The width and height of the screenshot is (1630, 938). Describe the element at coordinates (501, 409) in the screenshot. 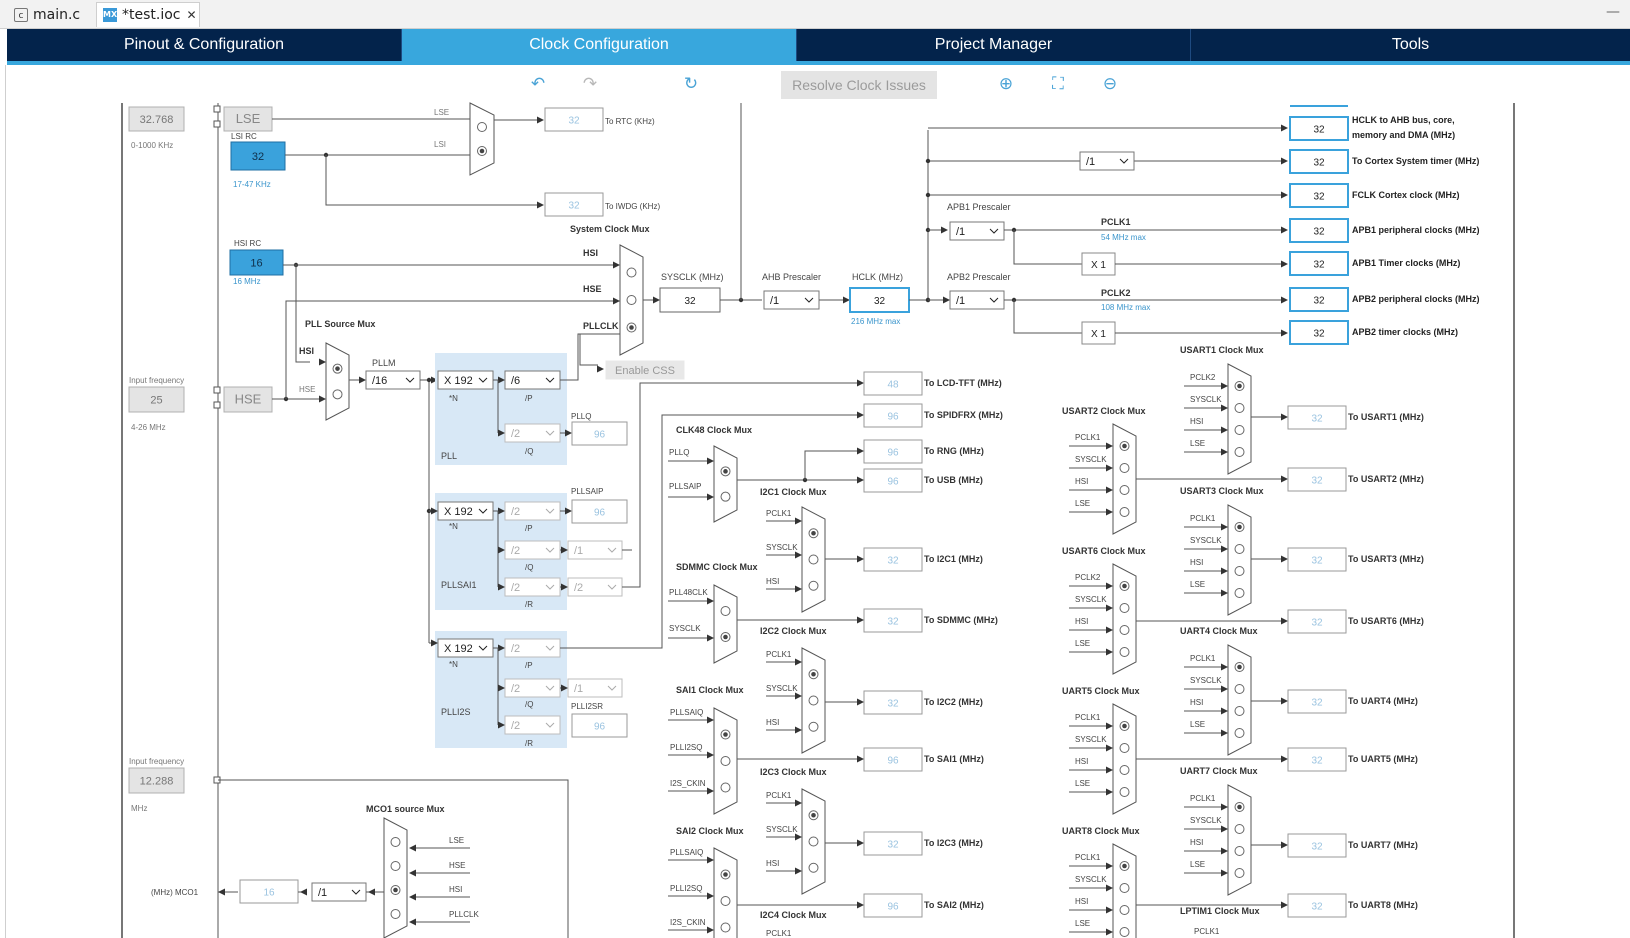

I see `pll-block` at that location.